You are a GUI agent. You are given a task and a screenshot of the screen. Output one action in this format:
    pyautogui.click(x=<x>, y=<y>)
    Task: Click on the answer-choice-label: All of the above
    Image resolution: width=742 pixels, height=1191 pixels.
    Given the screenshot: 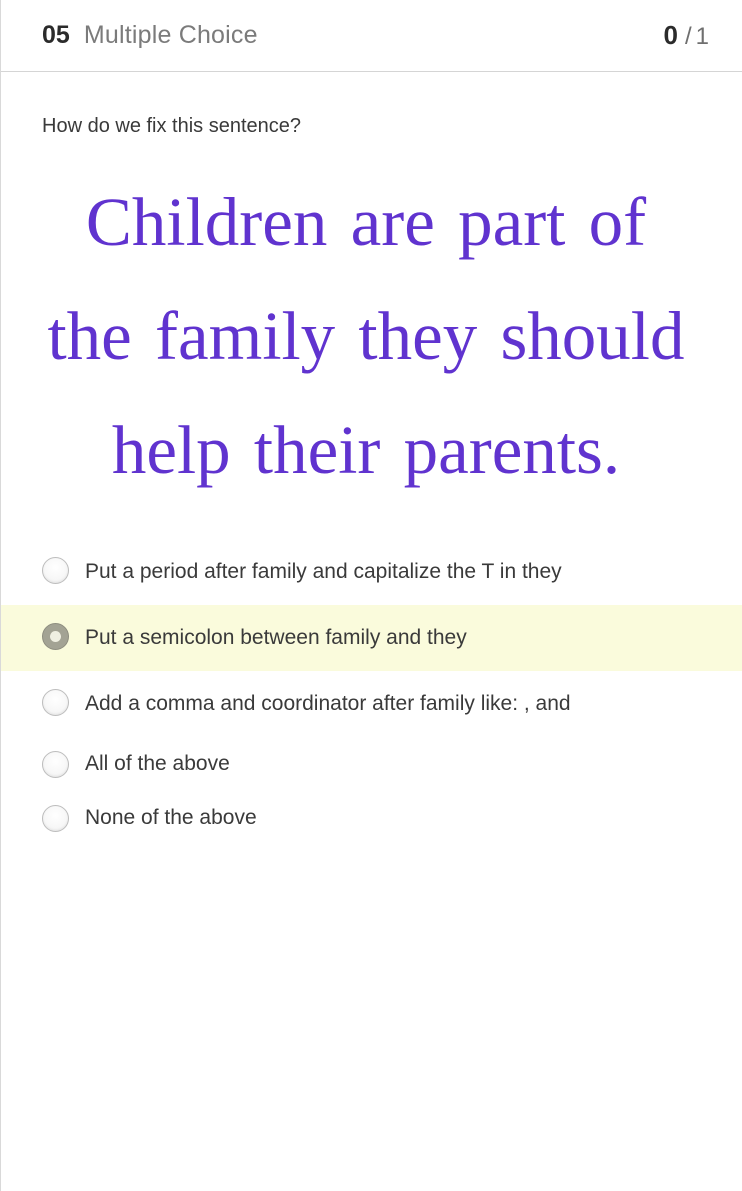 What is the action you would take?
    pyautogui.click(x=157, y=763)
    